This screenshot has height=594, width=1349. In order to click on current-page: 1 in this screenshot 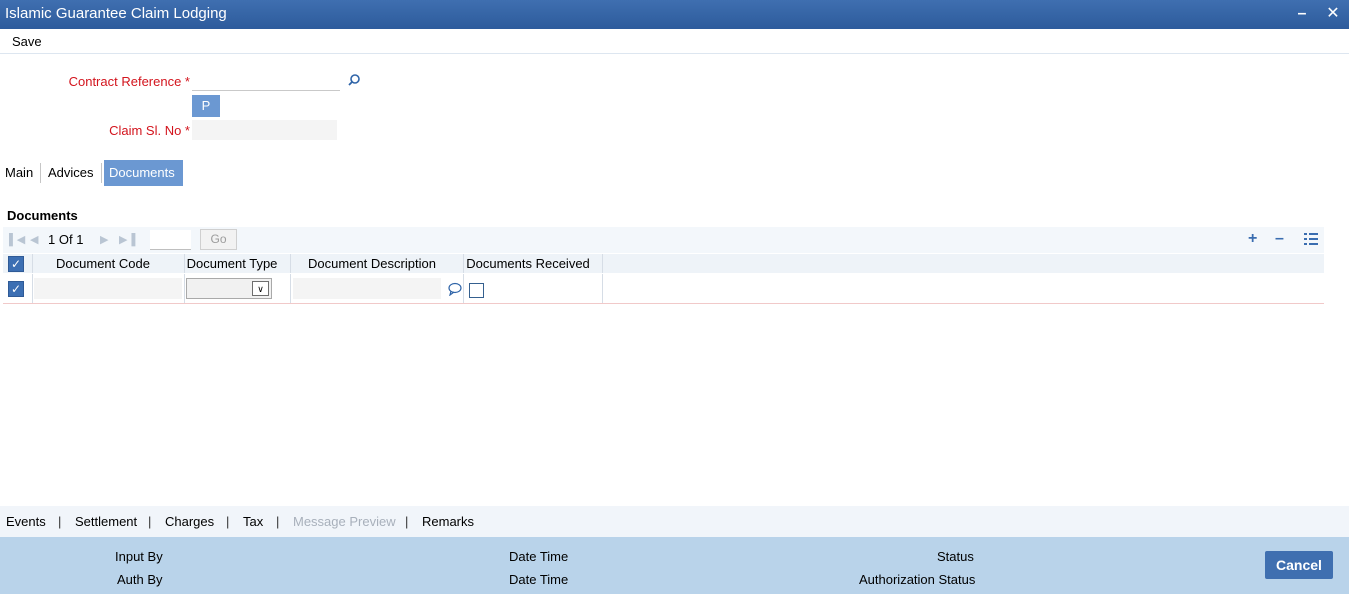, I will do `click(52, 239)`.